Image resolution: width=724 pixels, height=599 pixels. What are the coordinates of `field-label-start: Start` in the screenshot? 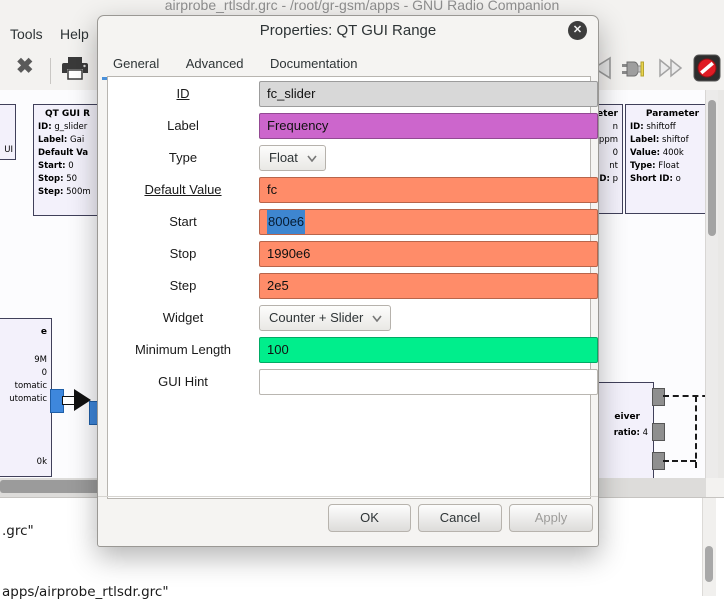 It's located at (183, 221).